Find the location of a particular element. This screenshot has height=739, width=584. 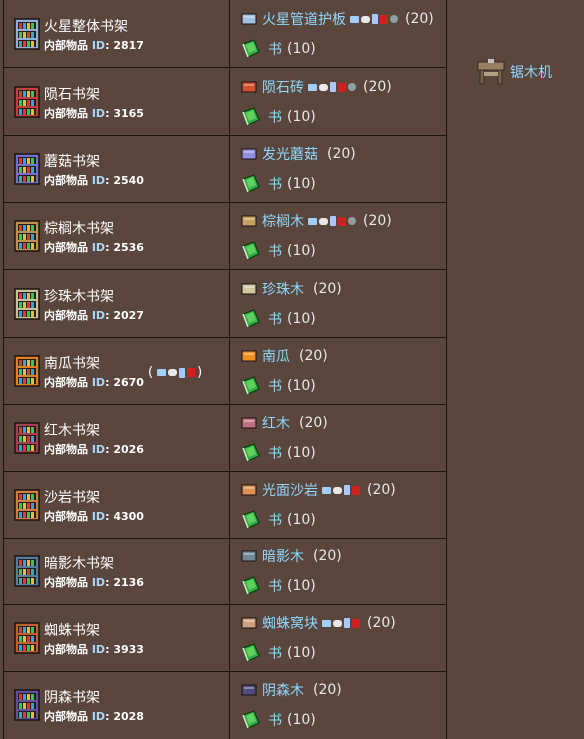

ingredient-material: 光面沙岩 (20) is located at coordinates (318, 490).